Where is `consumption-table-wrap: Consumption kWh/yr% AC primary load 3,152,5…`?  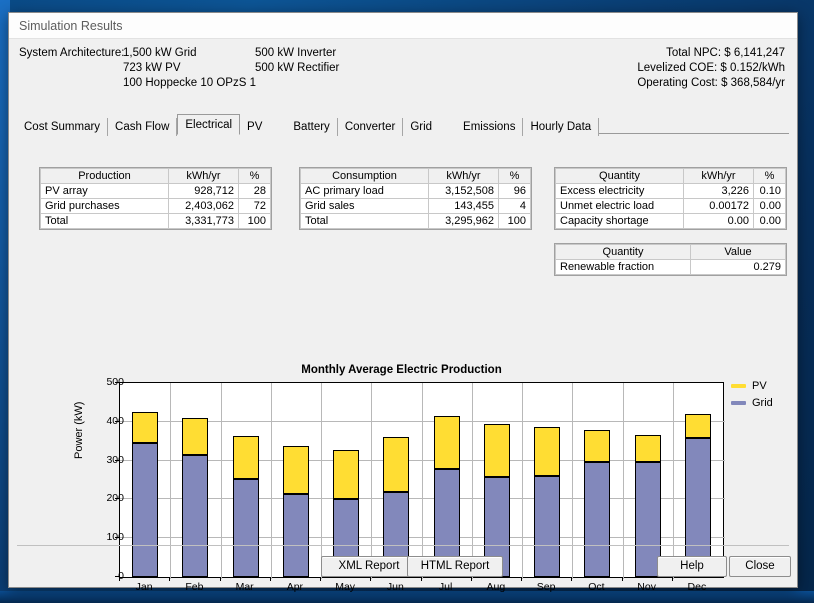
consumption-table-wrap: Consumption kWh/yr% AC primary load 3,152,5… is located at coordinates (415, 198).